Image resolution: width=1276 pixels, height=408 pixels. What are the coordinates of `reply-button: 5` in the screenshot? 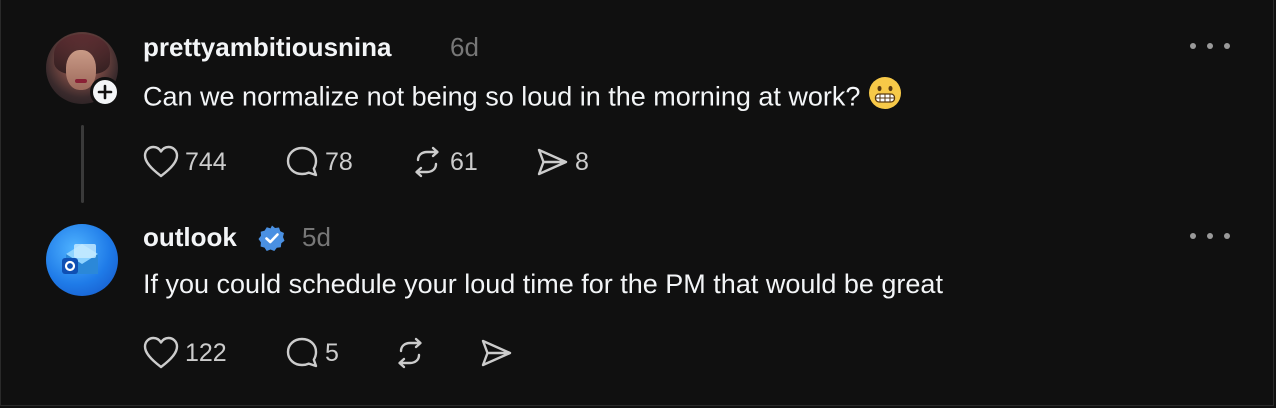 It's located at (312, 353).